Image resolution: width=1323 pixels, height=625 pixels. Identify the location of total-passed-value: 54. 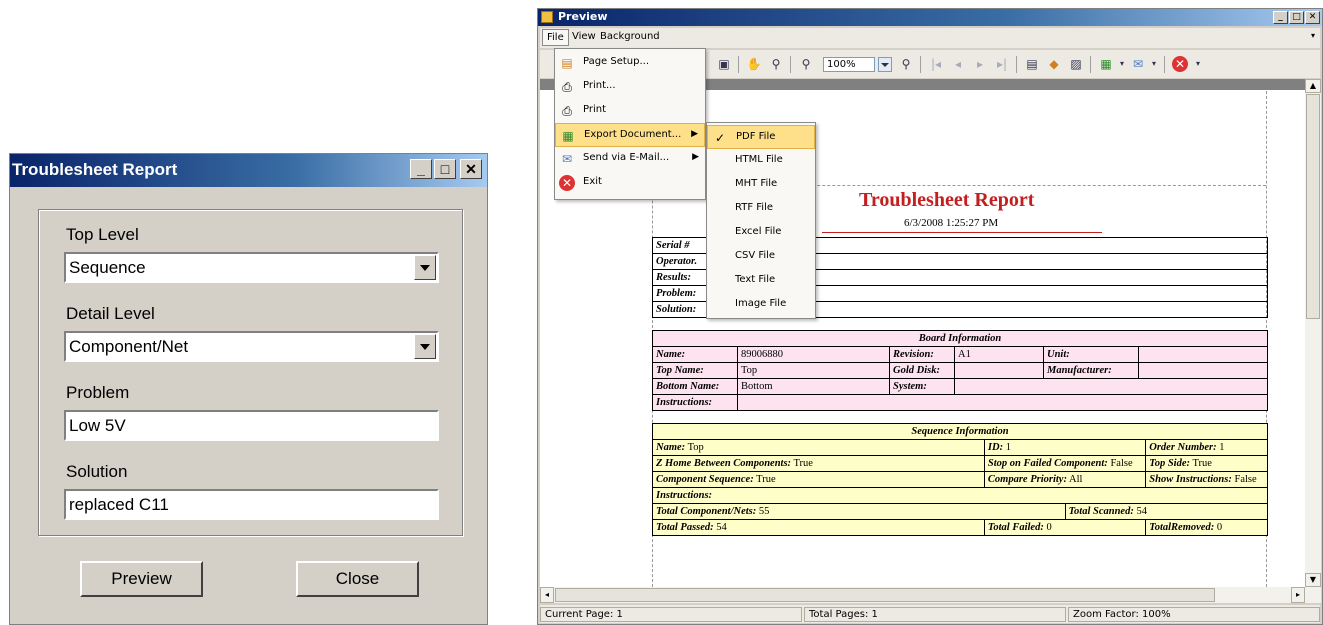
(721, 527).